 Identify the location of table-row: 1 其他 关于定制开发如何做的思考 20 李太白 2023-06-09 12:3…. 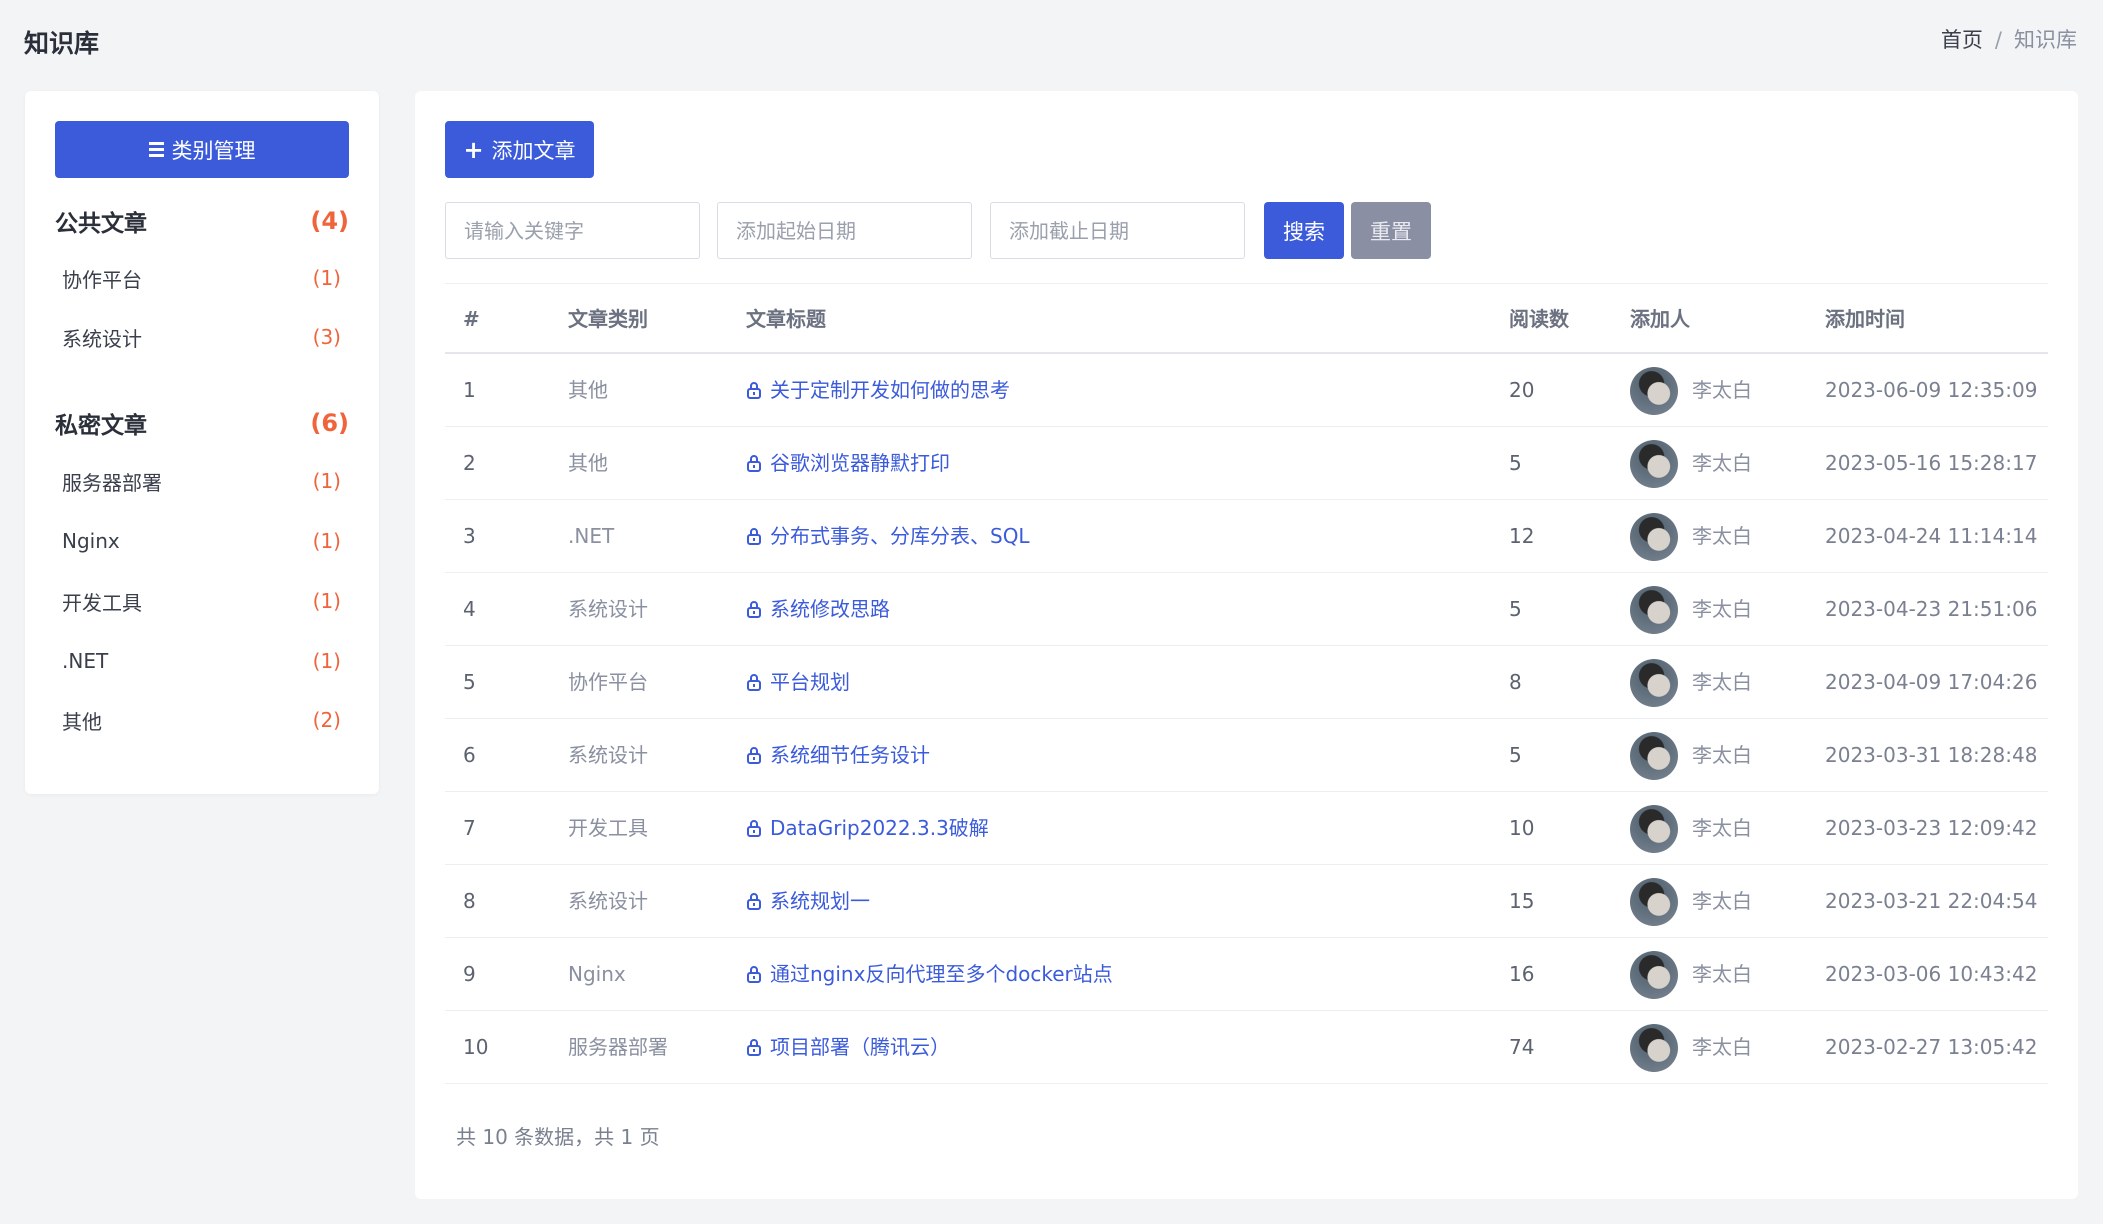
(1246, 390).